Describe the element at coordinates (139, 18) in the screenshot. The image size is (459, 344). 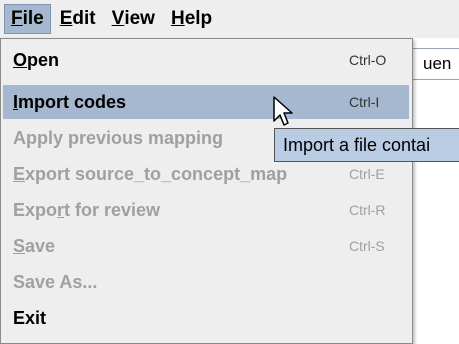
I see `menu-view-label: iew` at that location.